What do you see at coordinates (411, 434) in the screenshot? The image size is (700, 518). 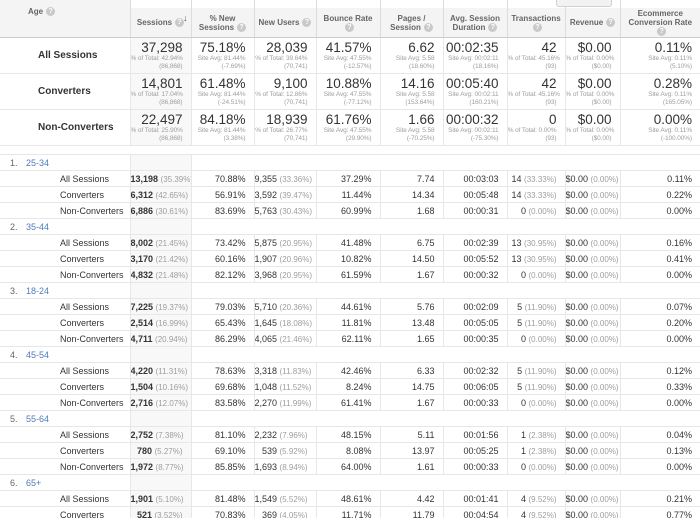 I see `pages-session-cell: 5.11` at bounding box center [411, 434].